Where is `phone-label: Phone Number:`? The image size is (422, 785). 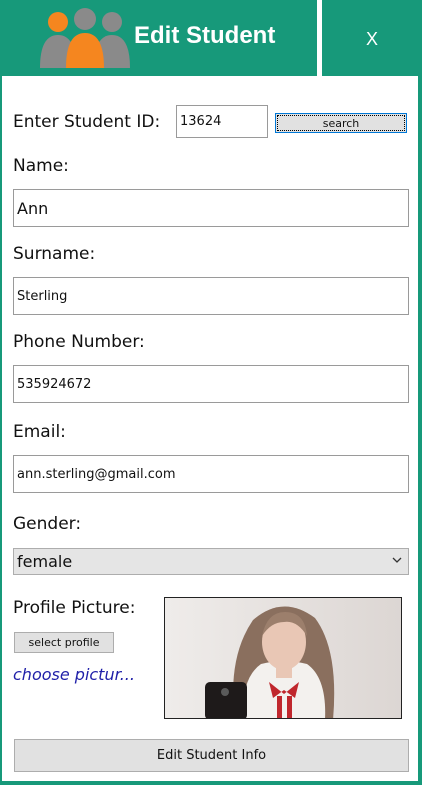
phone-label: Phone Number: is located at coordinates (79, 342).